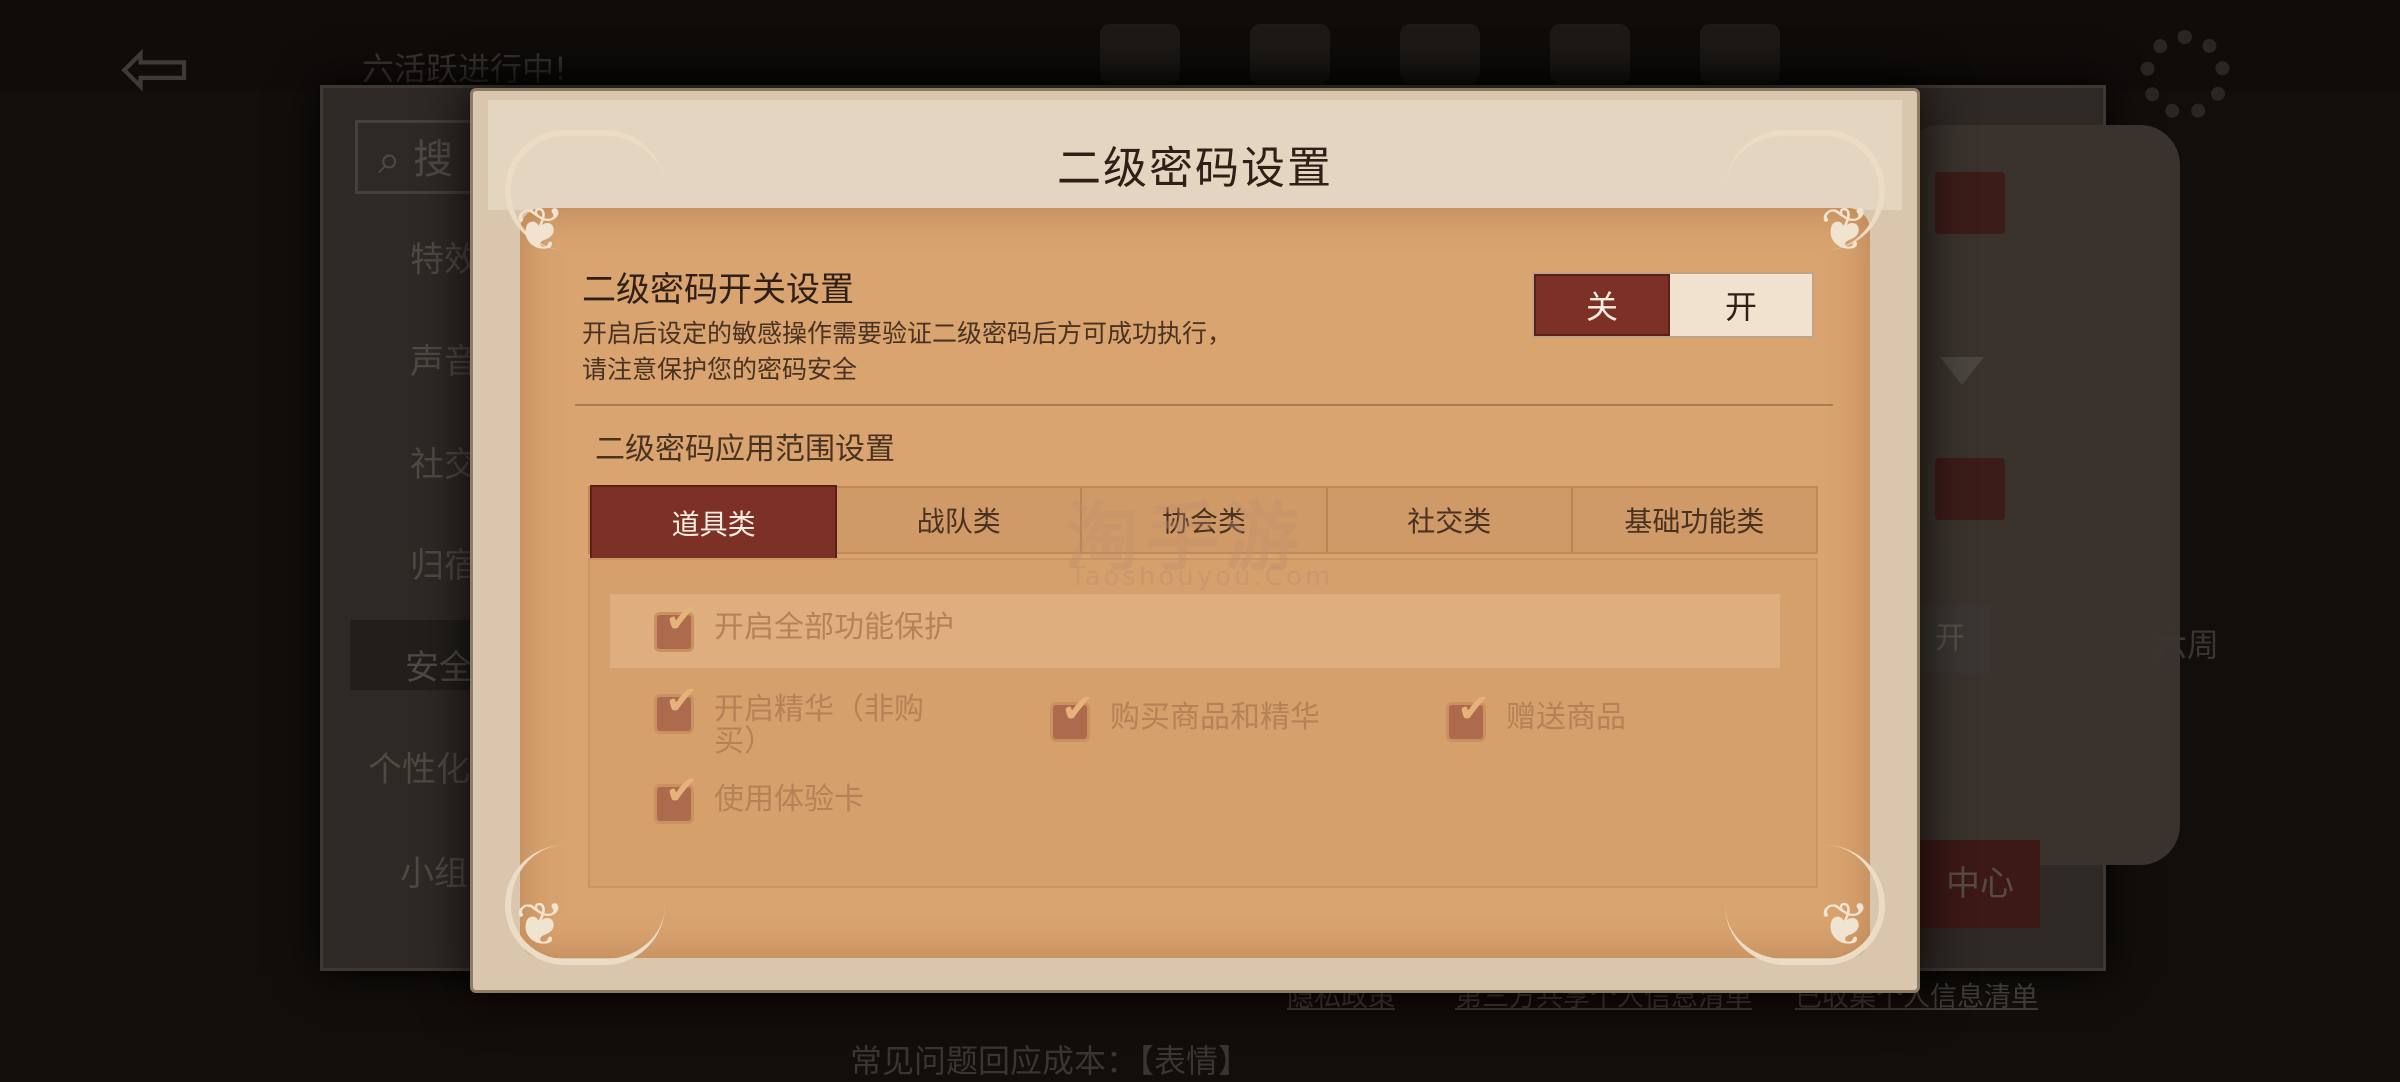 The width and height of the screenshot is (2400, 1082). I want to click on option-enable-all-label: 开启全部功能保护, so click(834, 627).